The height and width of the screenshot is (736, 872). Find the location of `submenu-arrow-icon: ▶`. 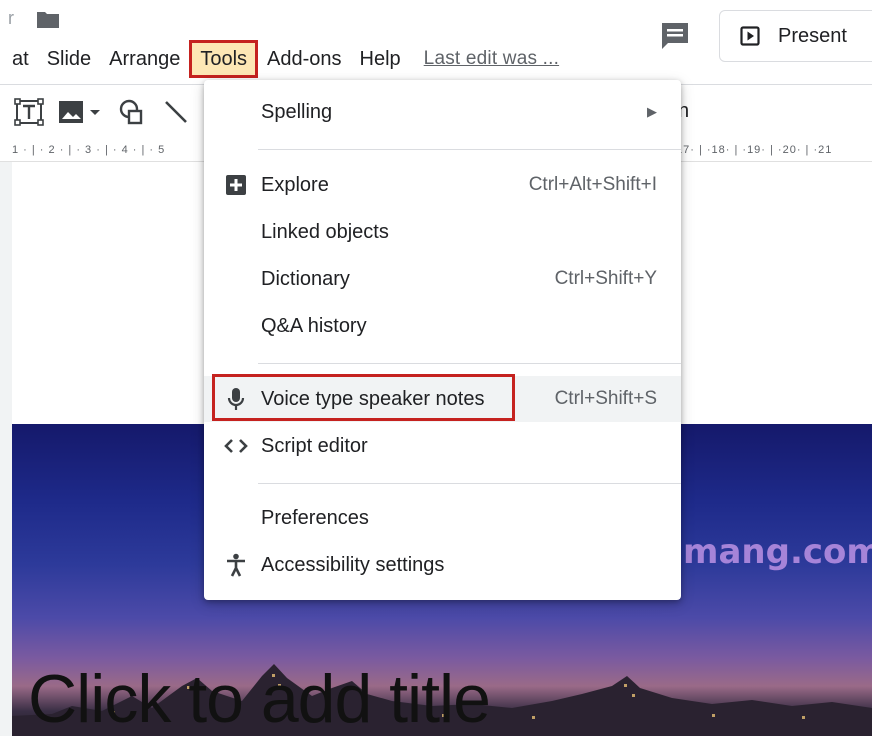

submenu-arrow-icon: ▶ is located at coordinates (652, 111).